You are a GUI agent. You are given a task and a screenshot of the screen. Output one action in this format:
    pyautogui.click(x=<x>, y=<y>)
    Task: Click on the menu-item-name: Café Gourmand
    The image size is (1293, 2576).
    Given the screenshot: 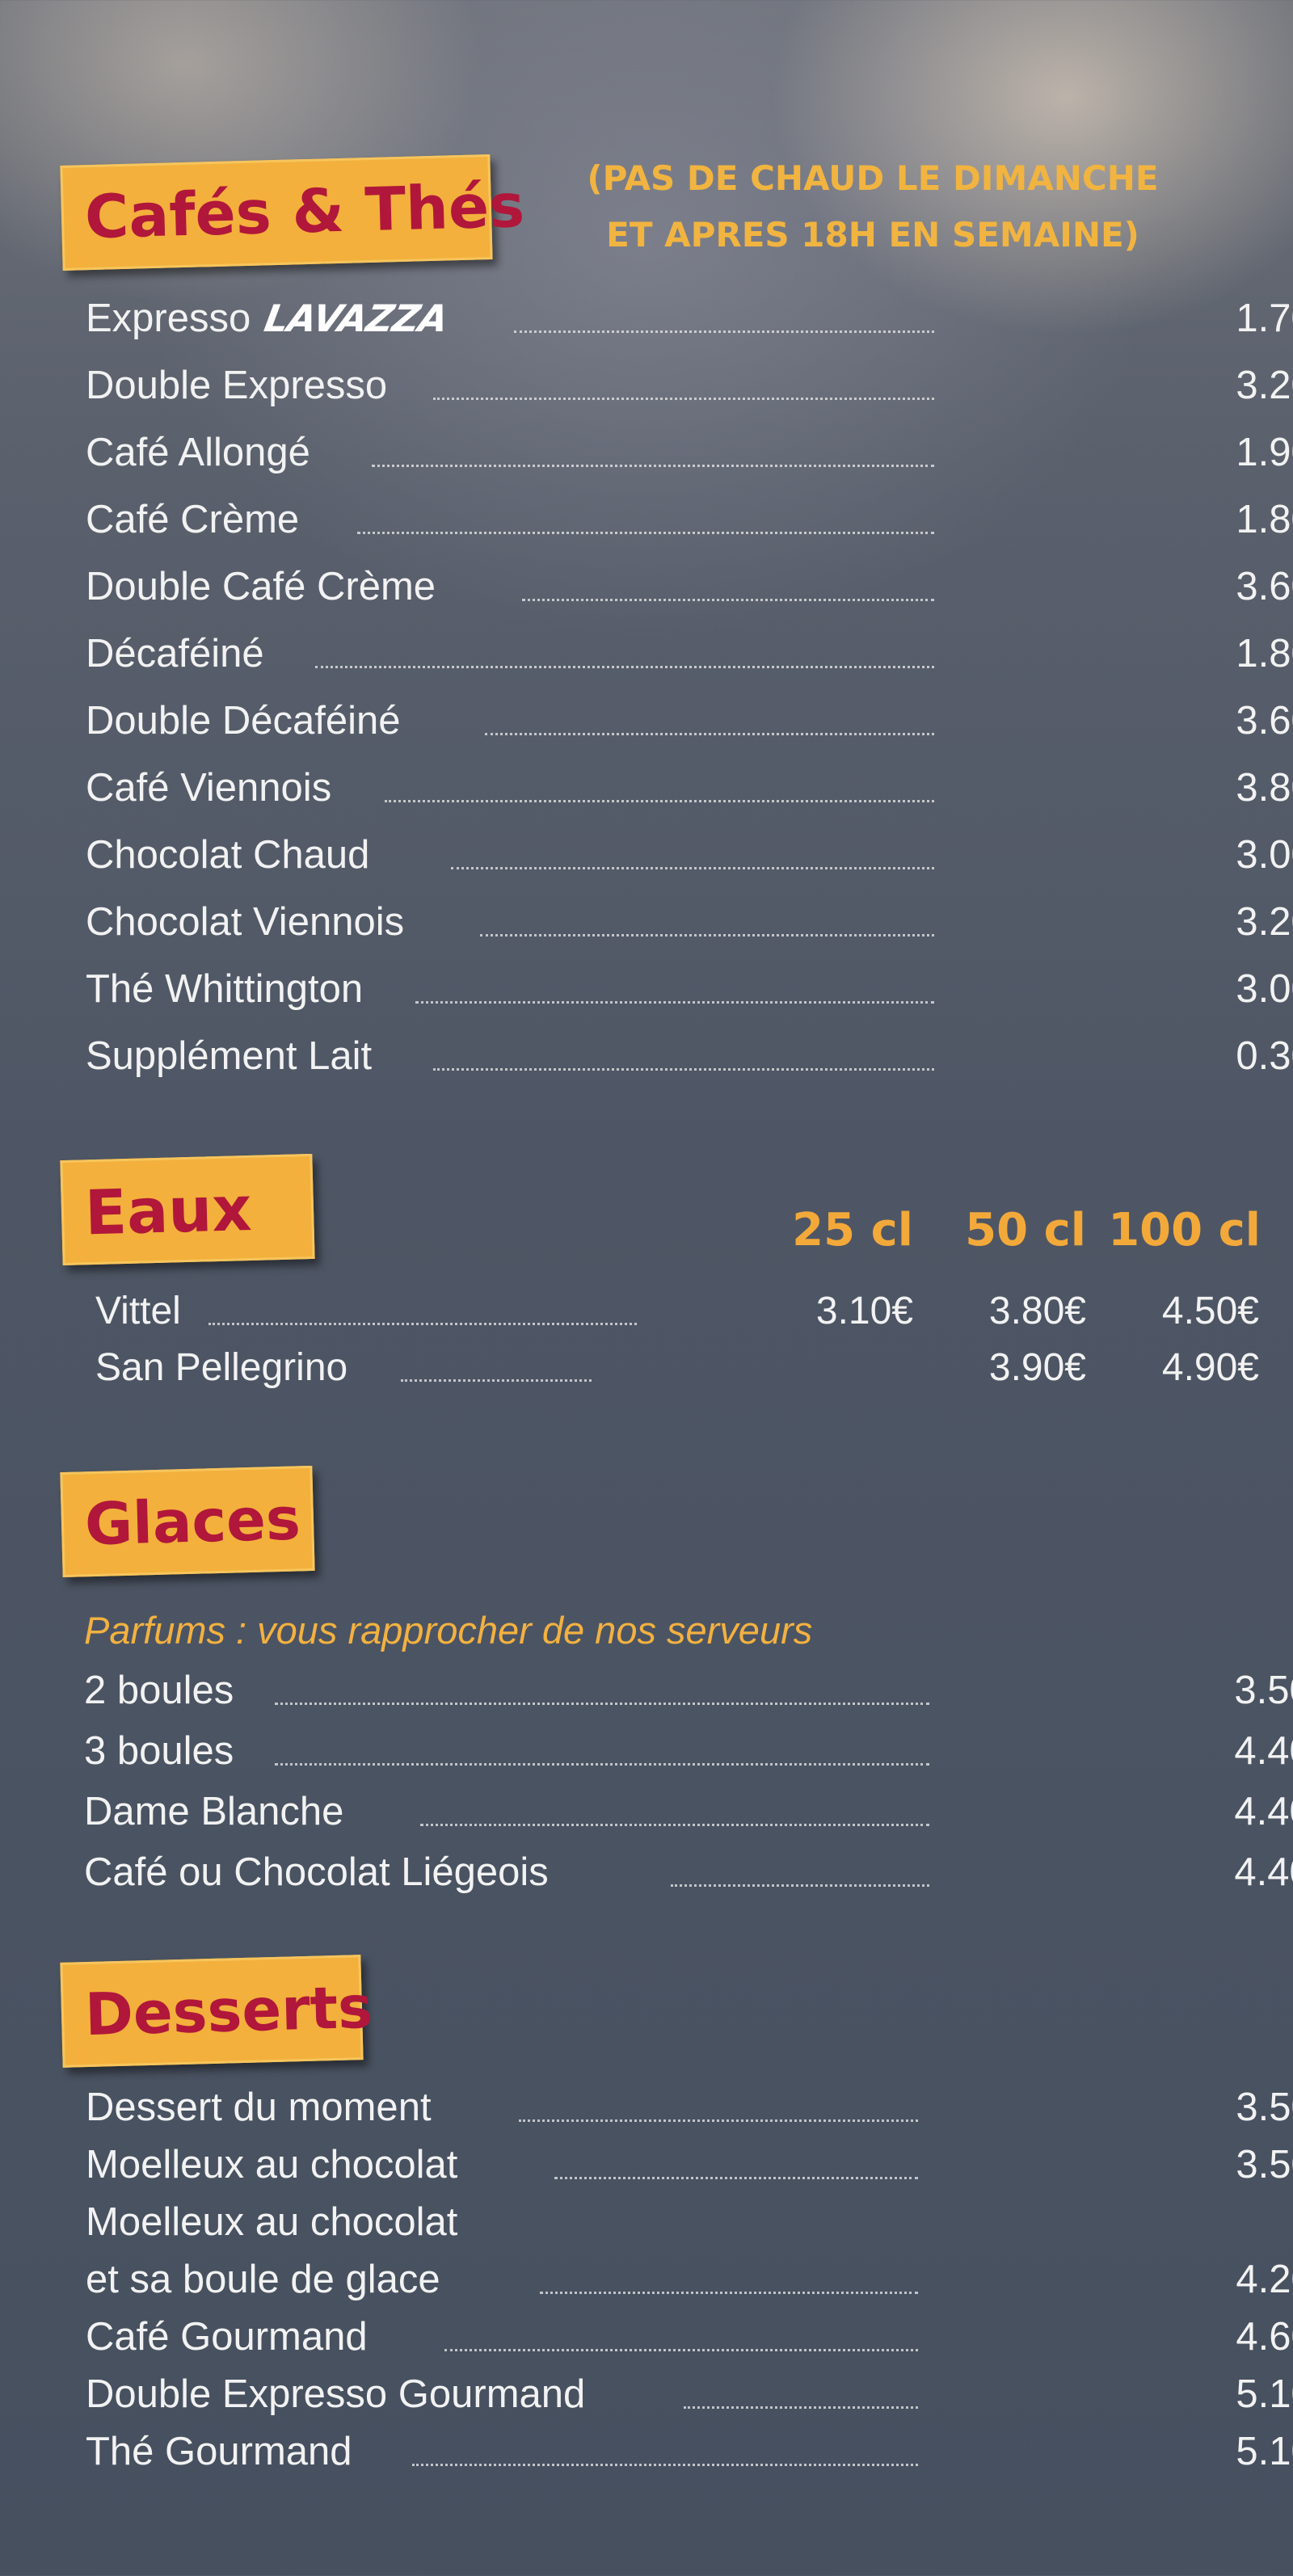 What is the action you would take?
    pyautogui.click(x=227, y=2337)
    